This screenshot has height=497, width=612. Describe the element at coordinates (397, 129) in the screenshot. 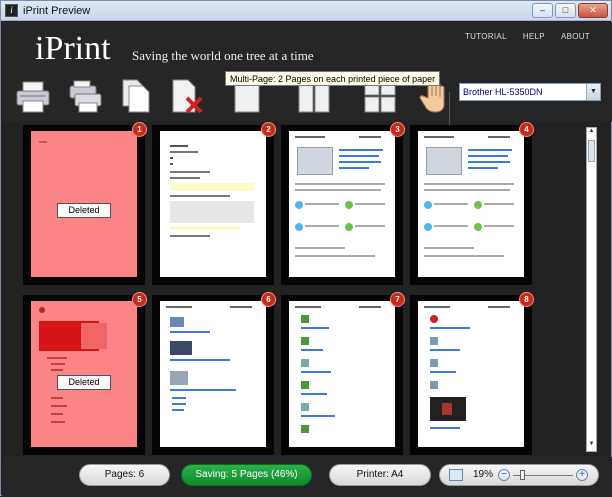

I see `page-number-badge: 3` at that location.